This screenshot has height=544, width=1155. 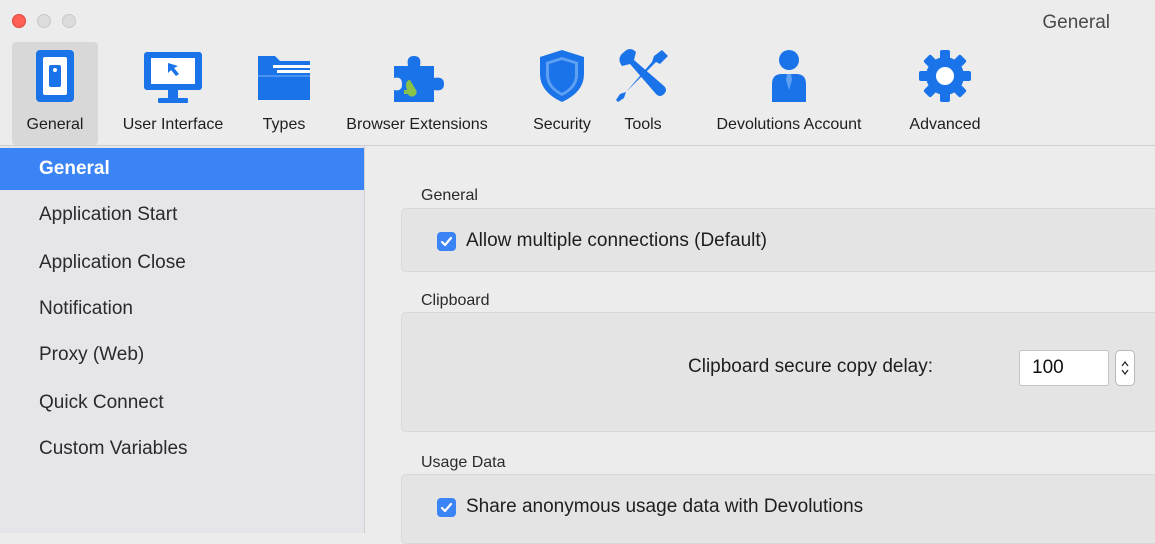 What do you see at coordinates (455, 300) in the screenshot?
I see `section-title-clipboard: Clipboard` at bounding box center [455, 300].